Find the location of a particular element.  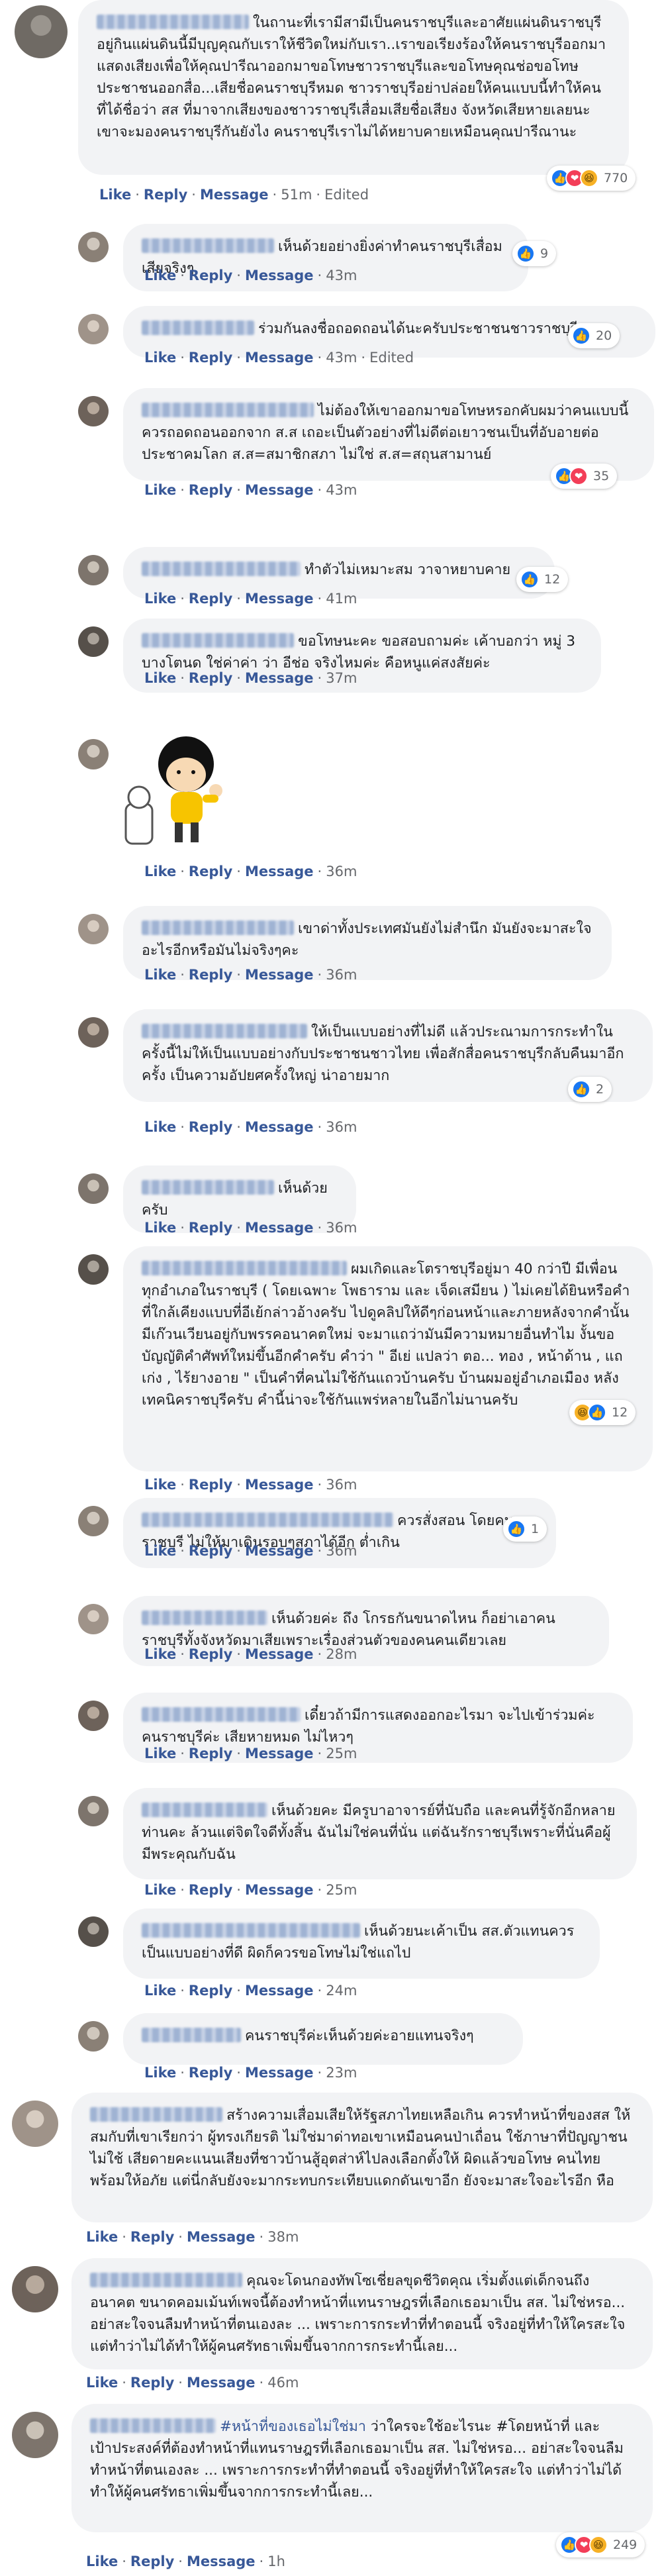

comment-timestamp: 25m is located at coordinates (342, 1753).